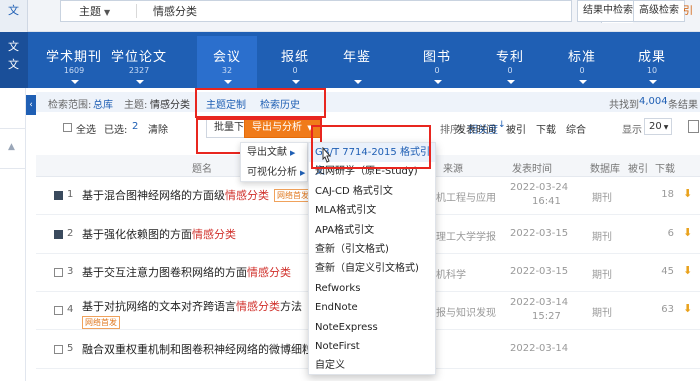 The height and width of the screenshot is (381, 700). What do you see at coordinates (13, 10) in the screenshot?
I see `left-tab-1: 文` at bounding box center [13, 10].